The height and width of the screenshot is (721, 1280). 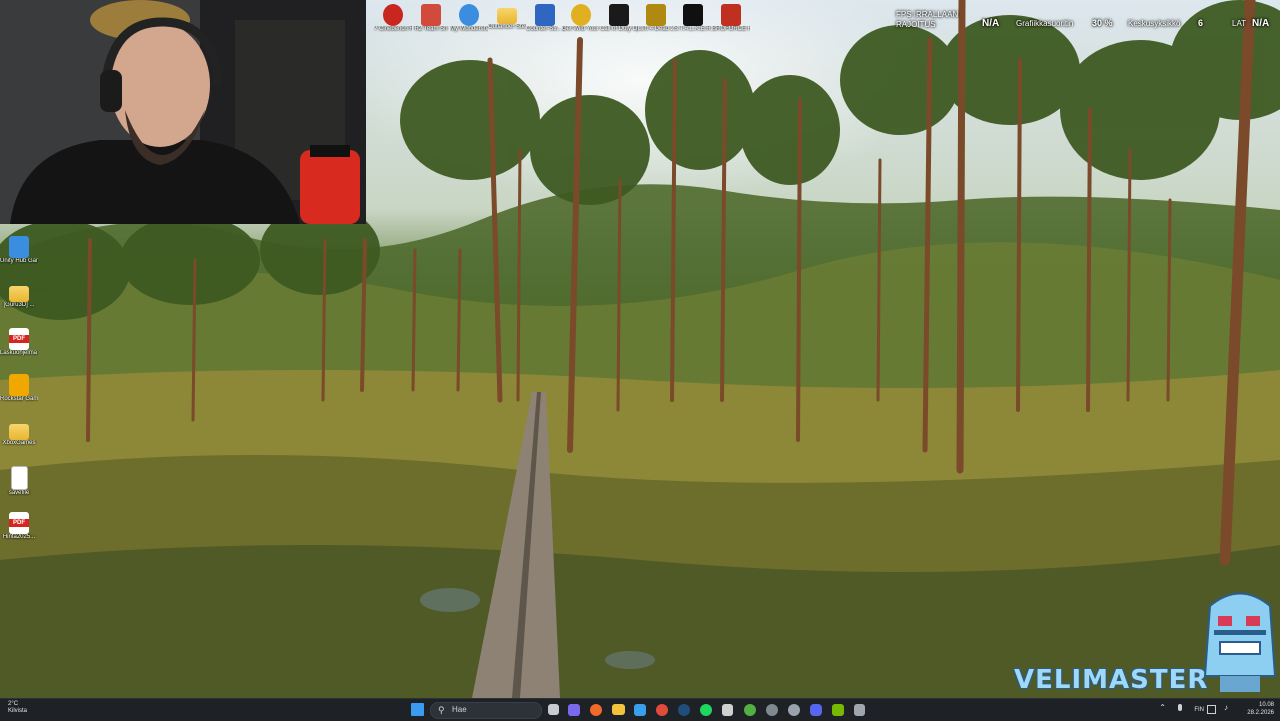 I want to click on discord-icon, so click(x=816, y=710).